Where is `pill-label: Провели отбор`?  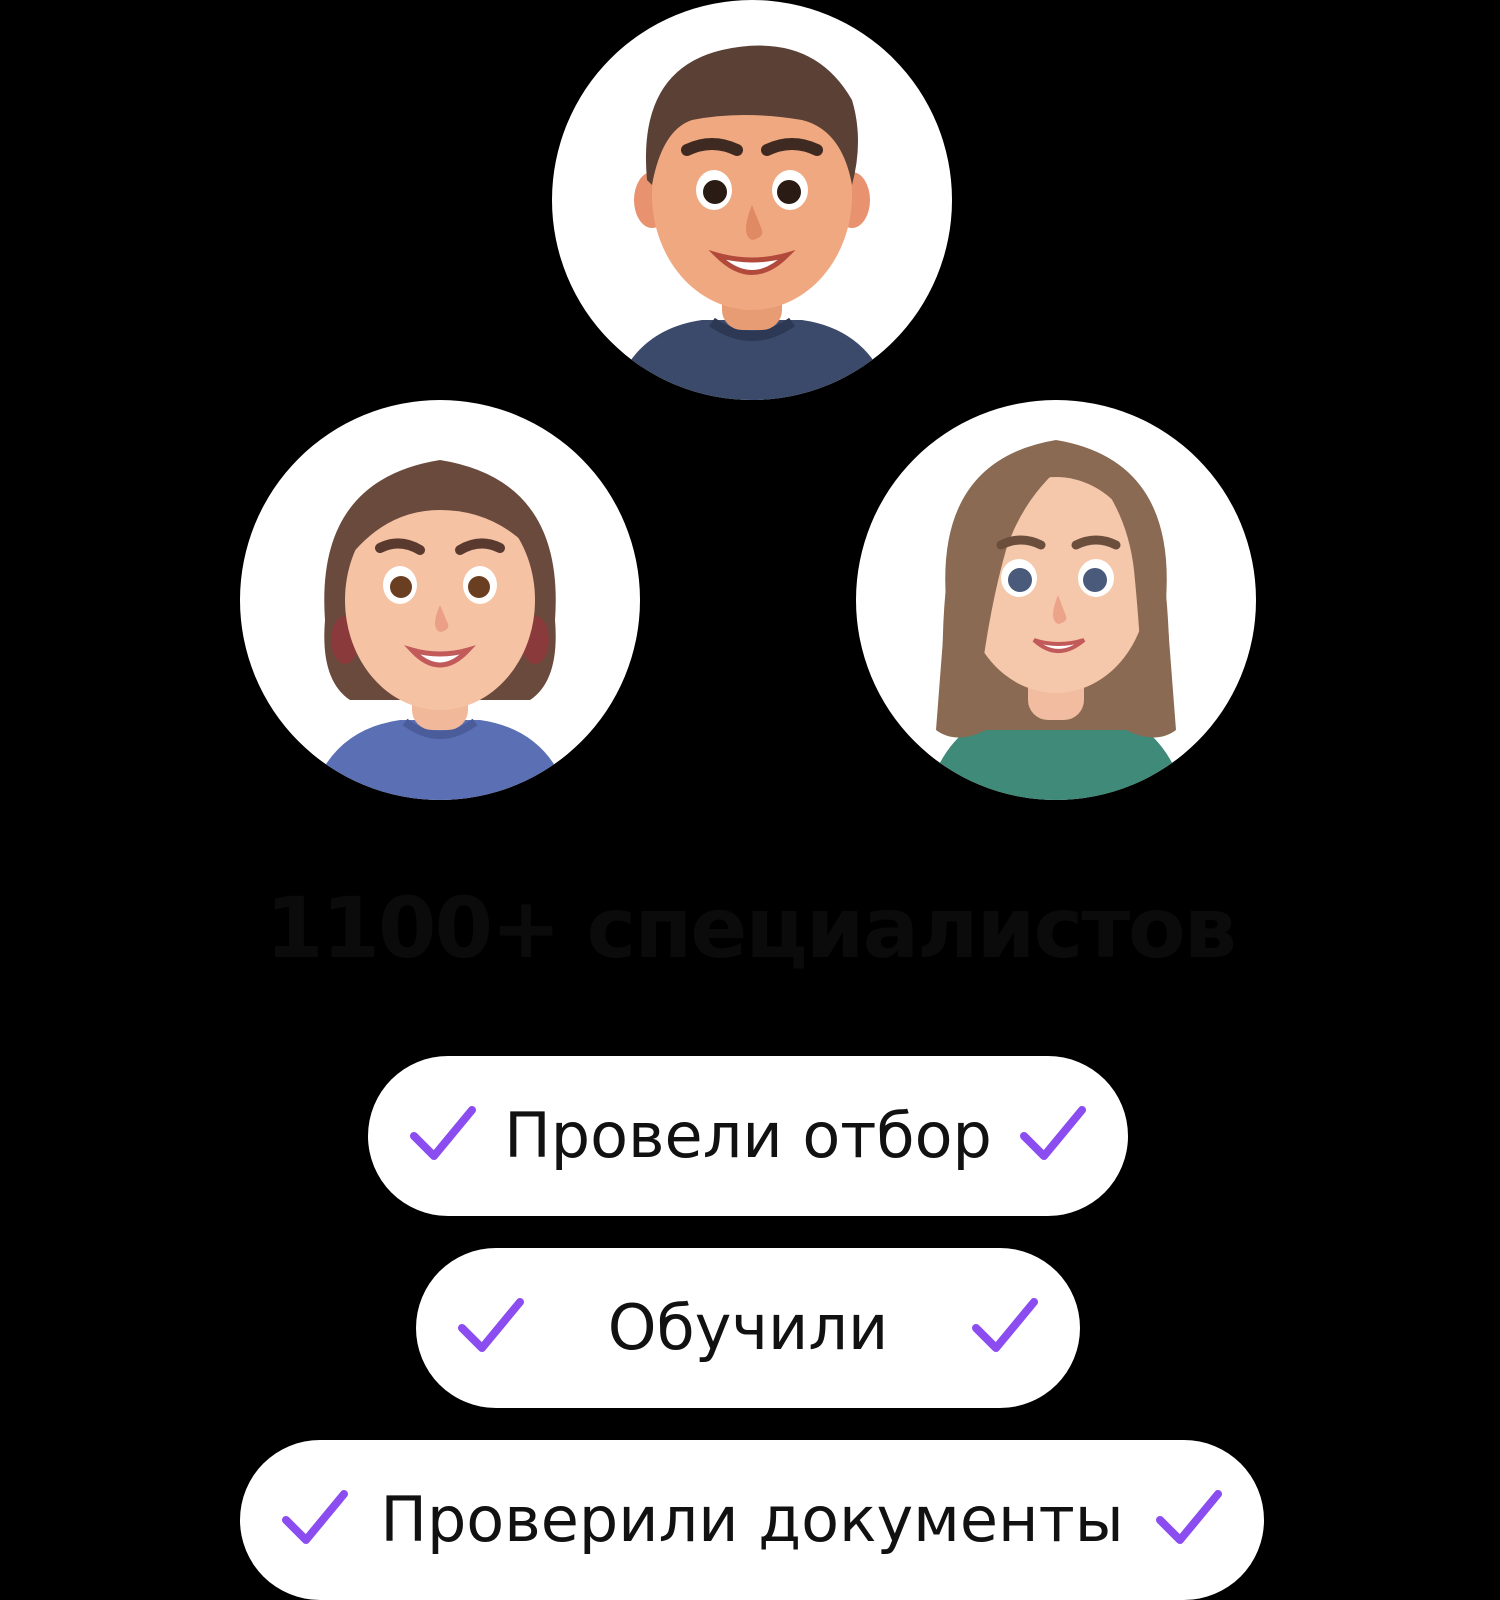 pill-label: Провели отбор is located at coordinates (748, 1135).